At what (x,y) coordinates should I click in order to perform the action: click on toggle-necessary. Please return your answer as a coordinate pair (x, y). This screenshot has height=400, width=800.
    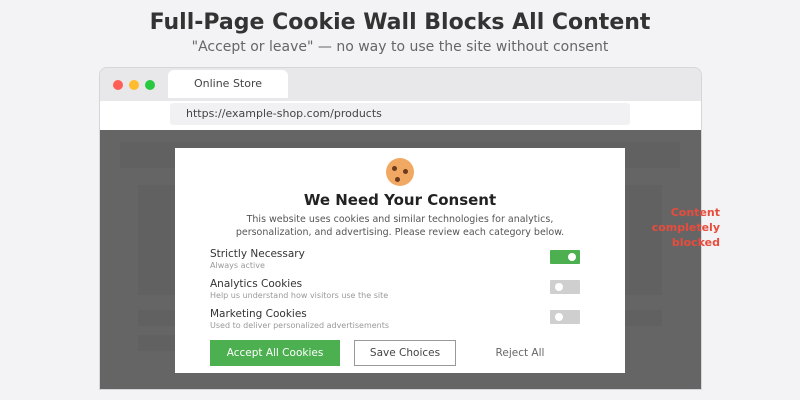
    Looking at the image, I should click on (565, 257).